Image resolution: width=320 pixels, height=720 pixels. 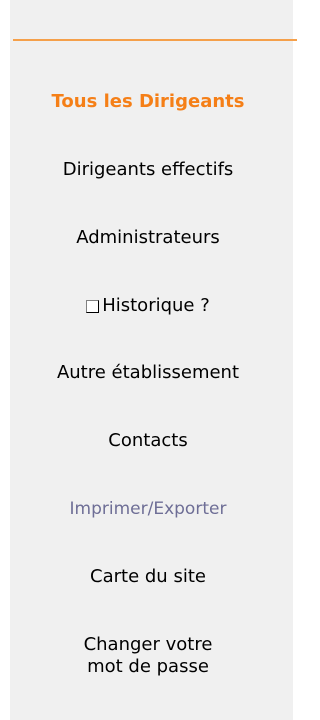 I want to click on nav-all-directors: Tous les Dirigeants, so click(x=148, y=102).